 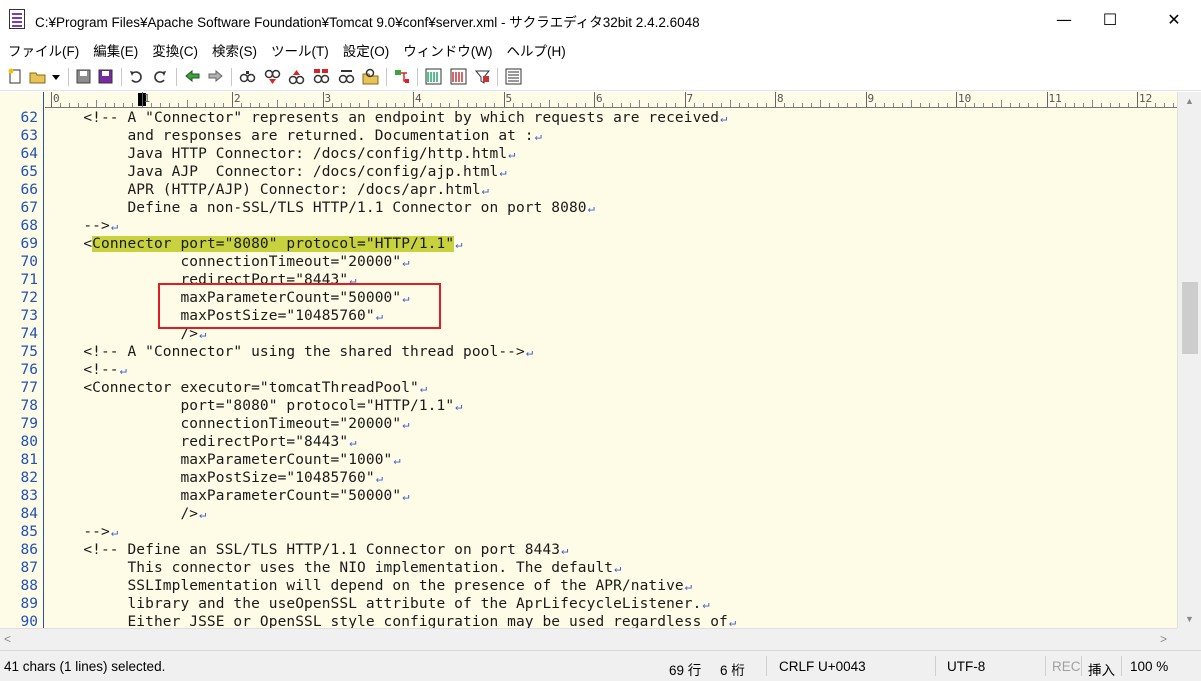 What do you see at coordinates (105, 76) in the screenshot?
I see `save-all-icon` at bounding box center [105, 76].